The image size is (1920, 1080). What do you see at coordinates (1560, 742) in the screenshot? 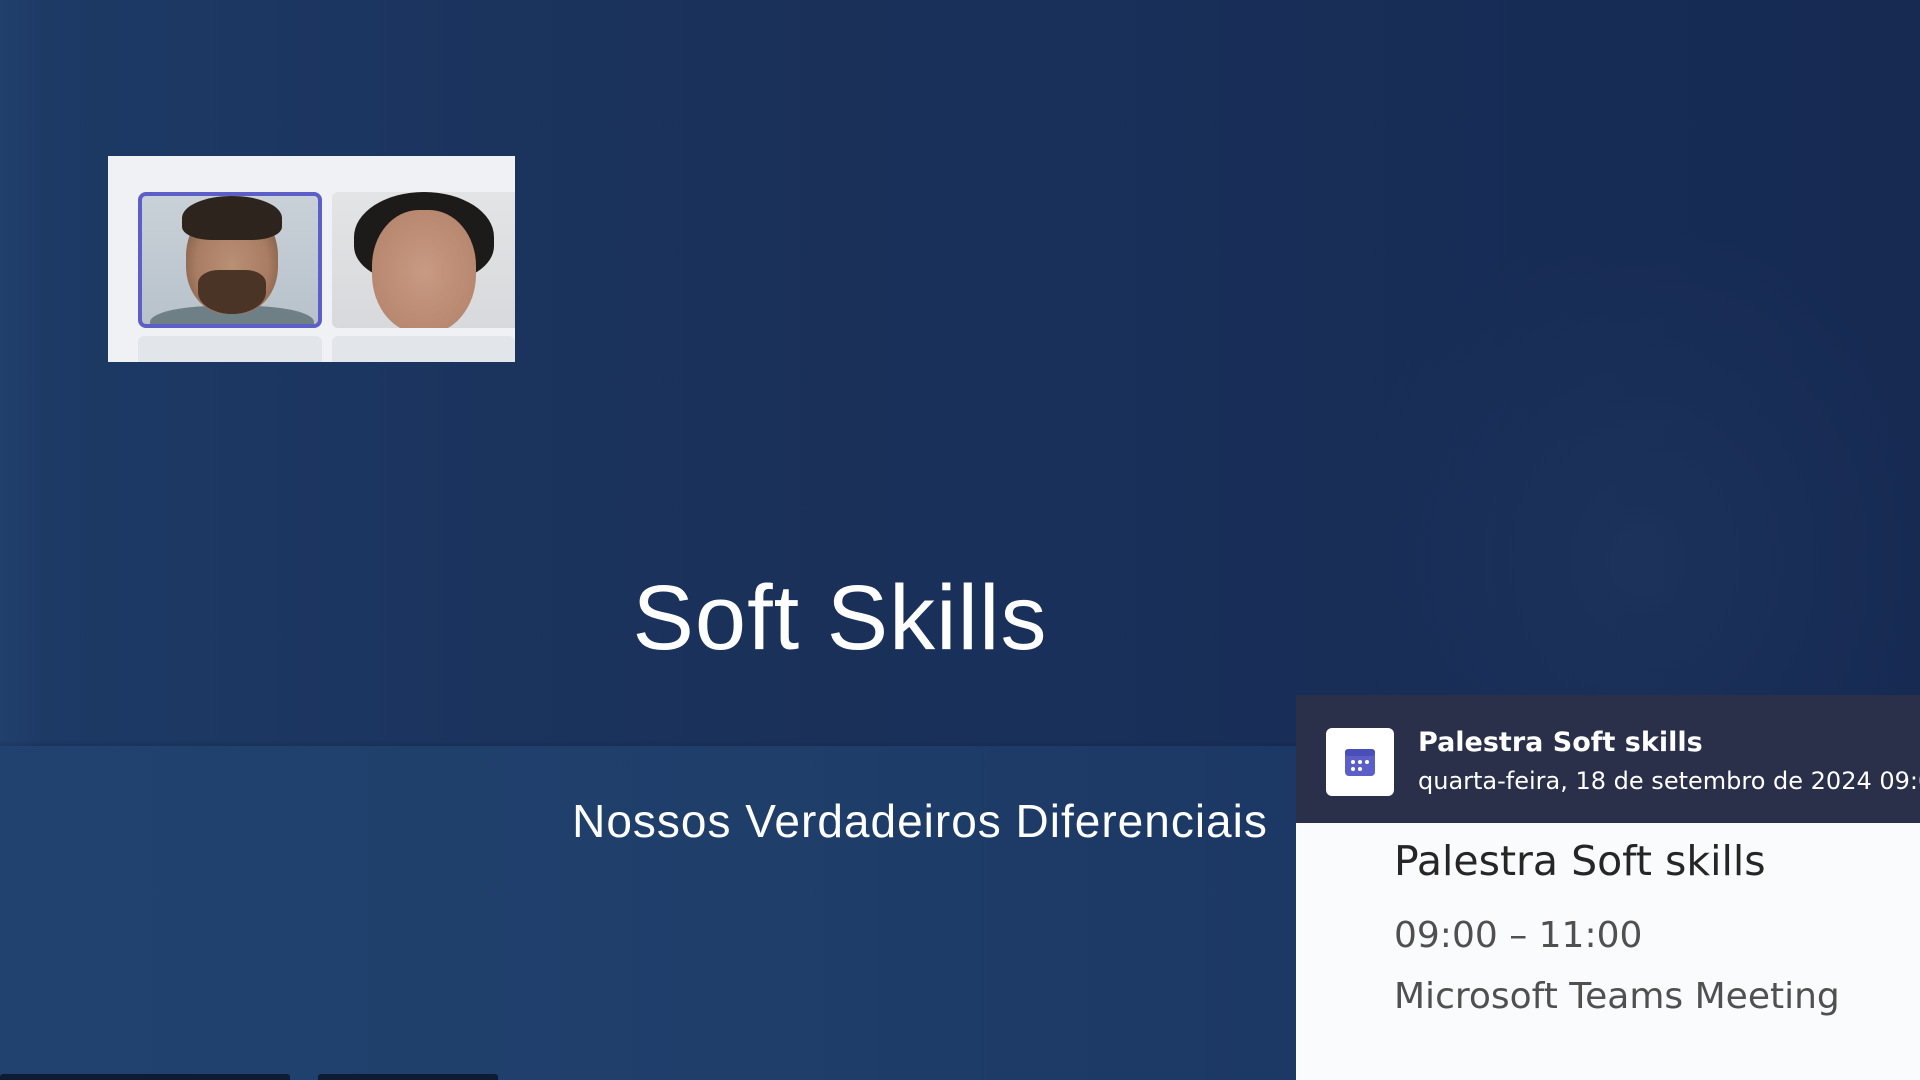
I see `toast-title: Palestra Soft skills` at bounding box center [1560, 742].